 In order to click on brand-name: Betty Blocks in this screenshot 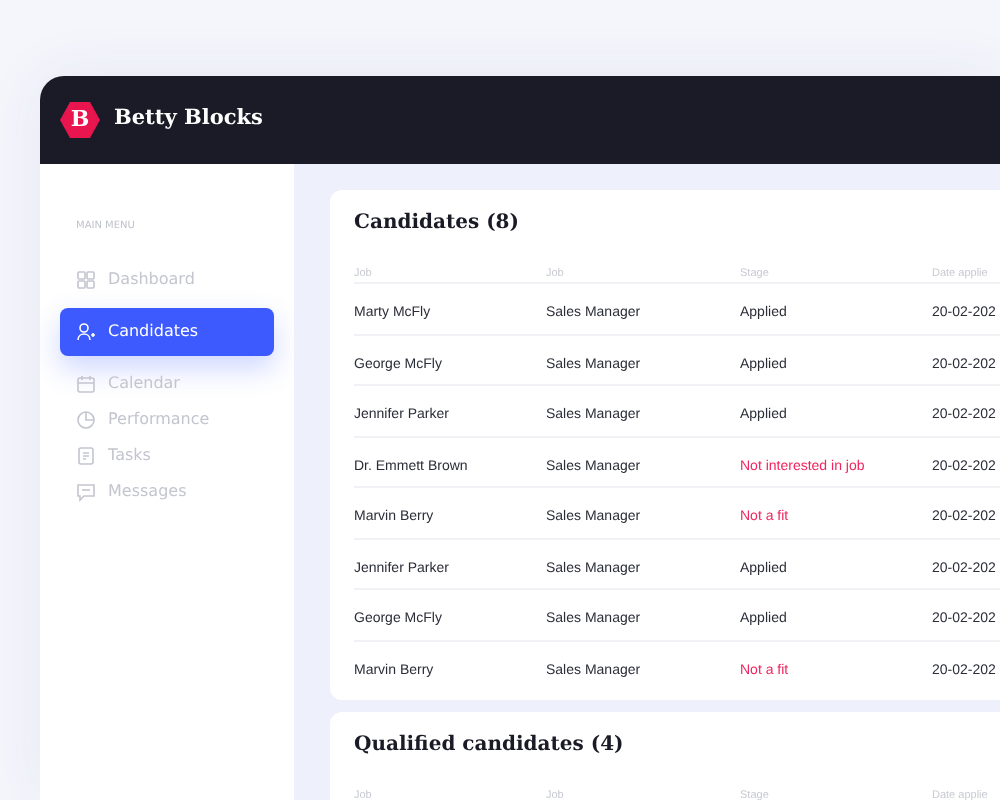, I will do `click(188, 119)`.